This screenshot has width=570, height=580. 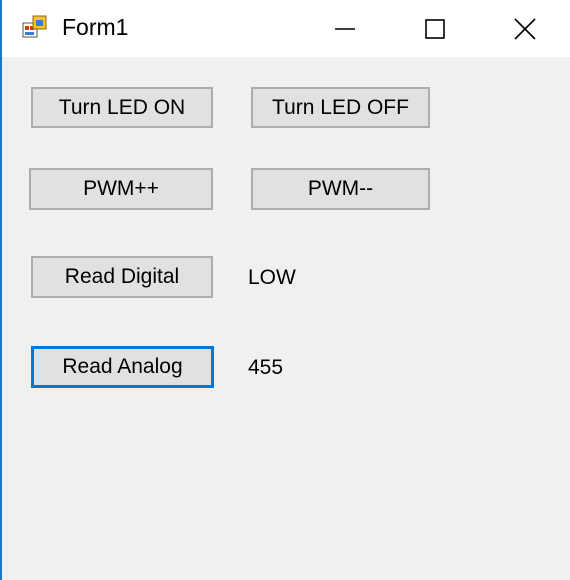 I want to click on title-bar: Form1, so click(x=286, y=28).